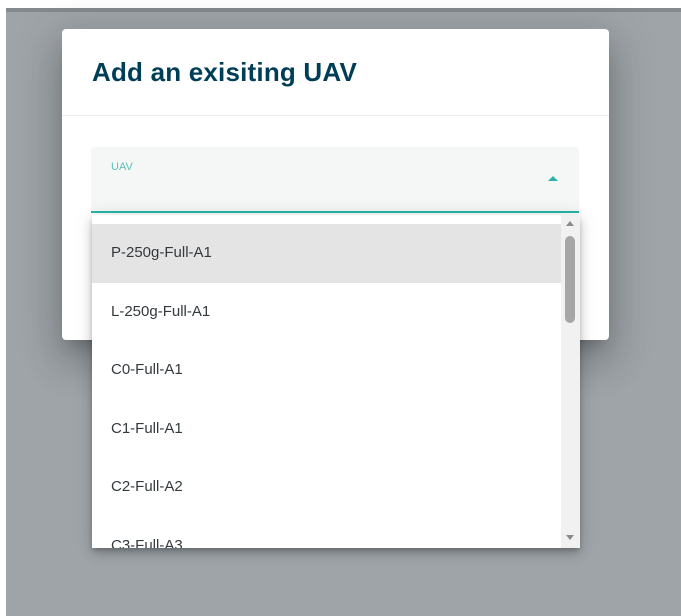 This screenshot has height=616, width=681. What do you see at coordinates (326, 370) in the screenshot?
I see `uav-option: C0-Full-A1` at bounding box center [326, 370].